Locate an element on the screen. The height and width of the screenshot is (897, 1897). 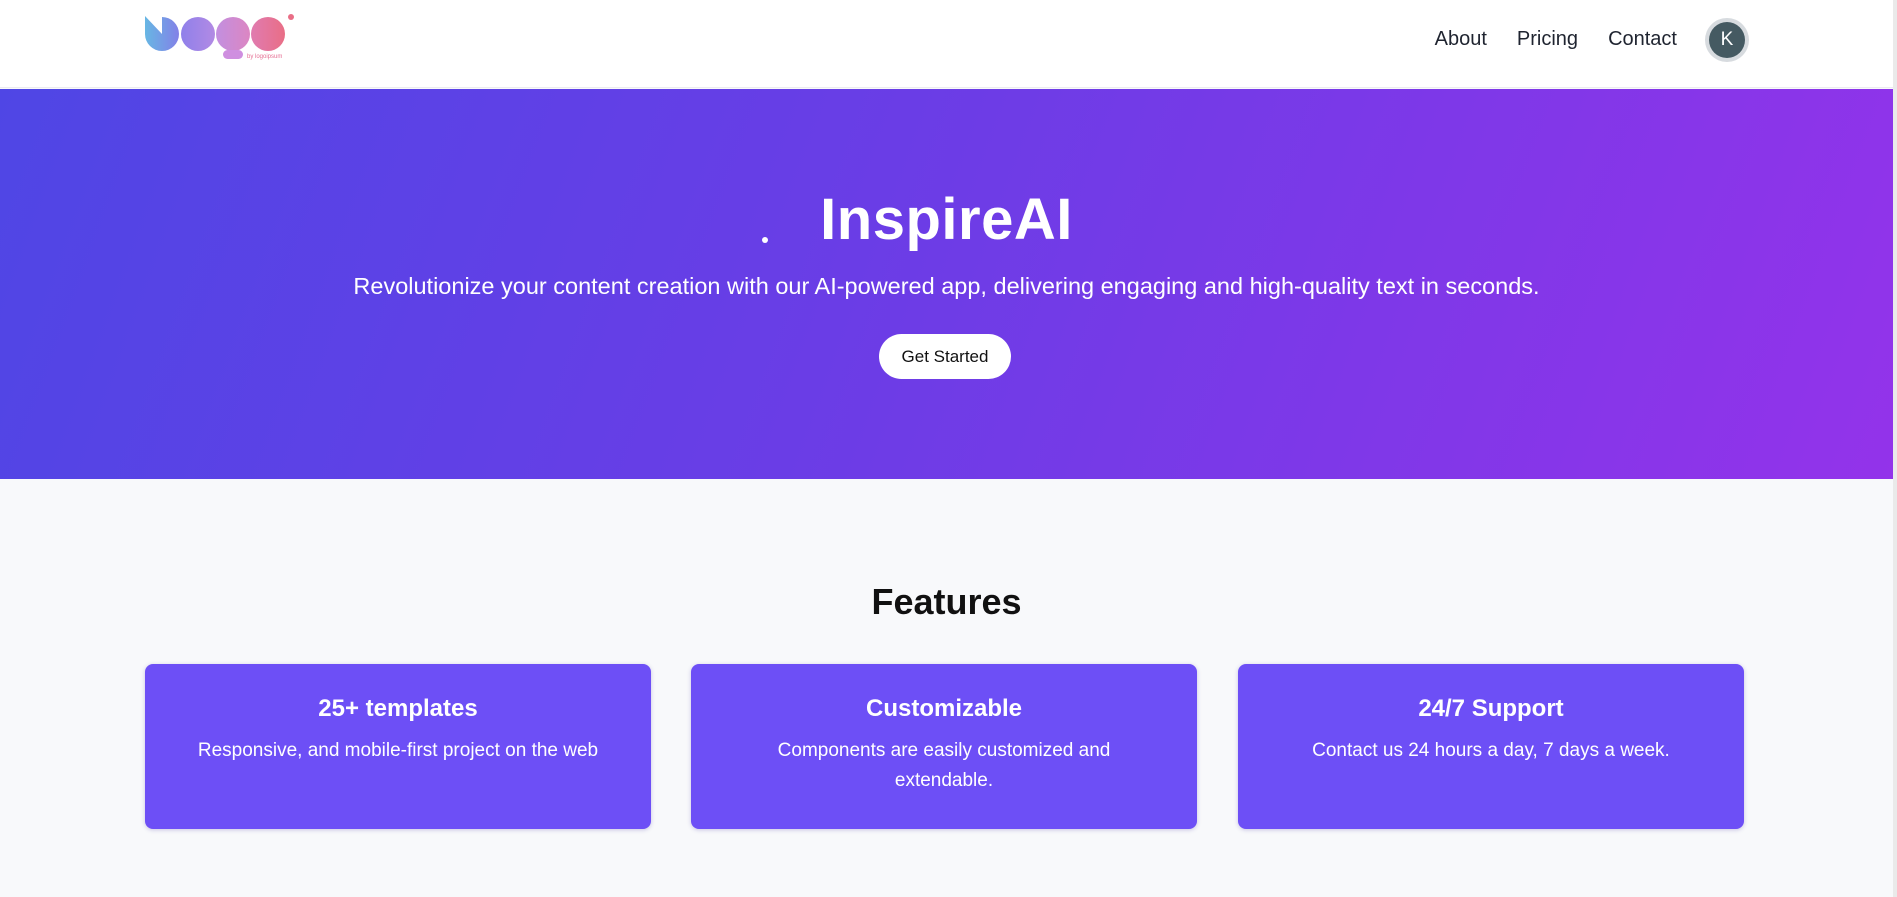
avatar-initial: K is located at coordinates (1727, 40).